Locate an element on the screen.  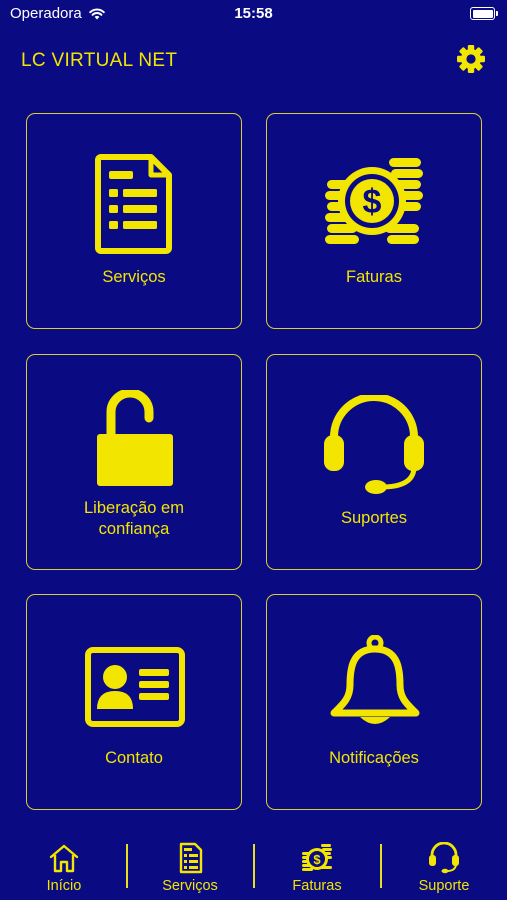
tile-servicos-label: Serviços is located at coordinates (134, 277).